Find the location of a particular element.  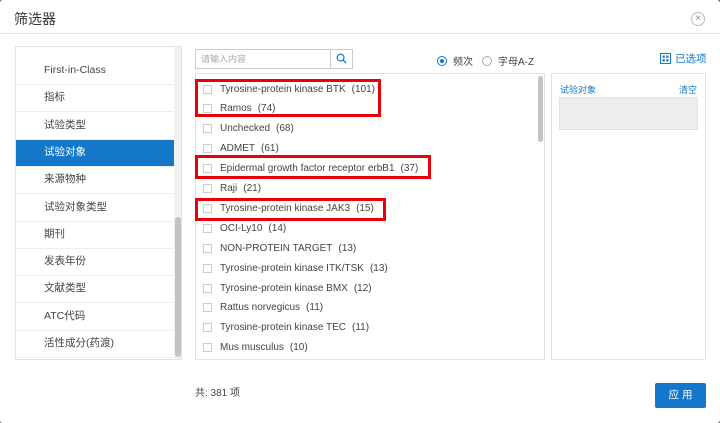

category-item: 试验类型 is located at coordinates (95, 126).